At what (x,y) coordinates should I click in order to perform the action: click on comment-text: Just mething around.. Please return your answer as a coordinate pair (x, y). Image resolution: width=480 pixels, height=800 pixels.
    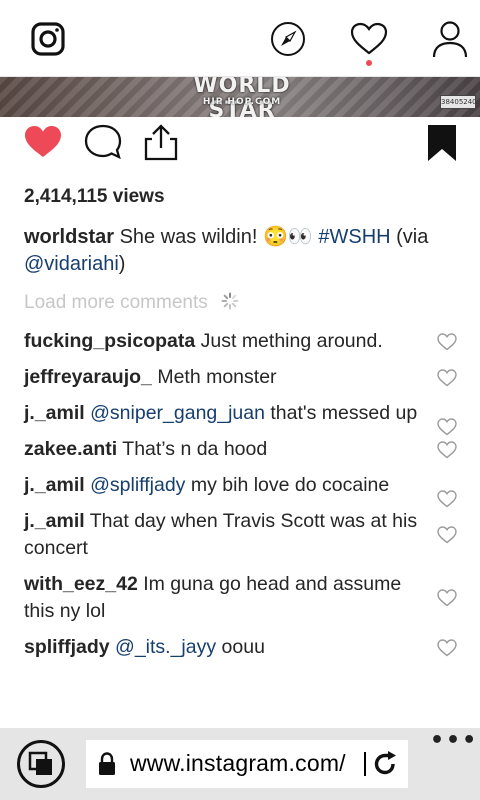
    Looking at the image, I should click on (289, 341).